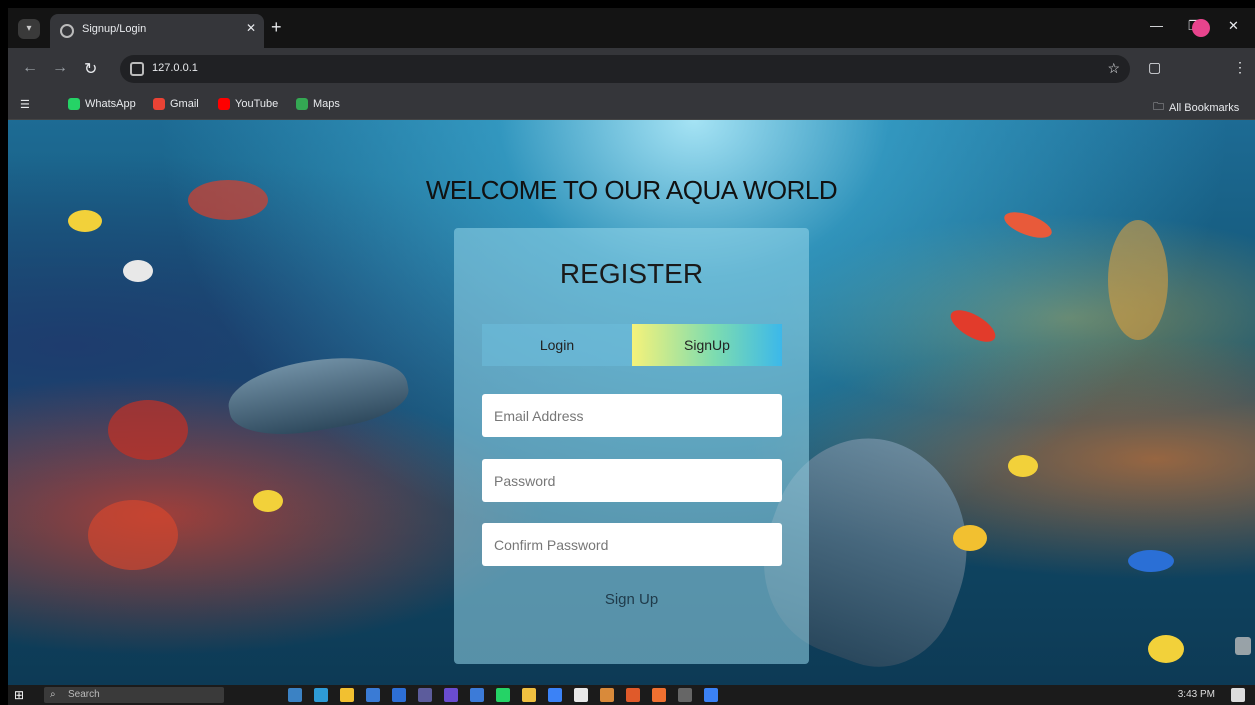 This screenshot has height=705, width=1255. Describe the element at coordinates (248, 104) in the screenshot. I see `bookmark-youtube: YouTube` at that location.